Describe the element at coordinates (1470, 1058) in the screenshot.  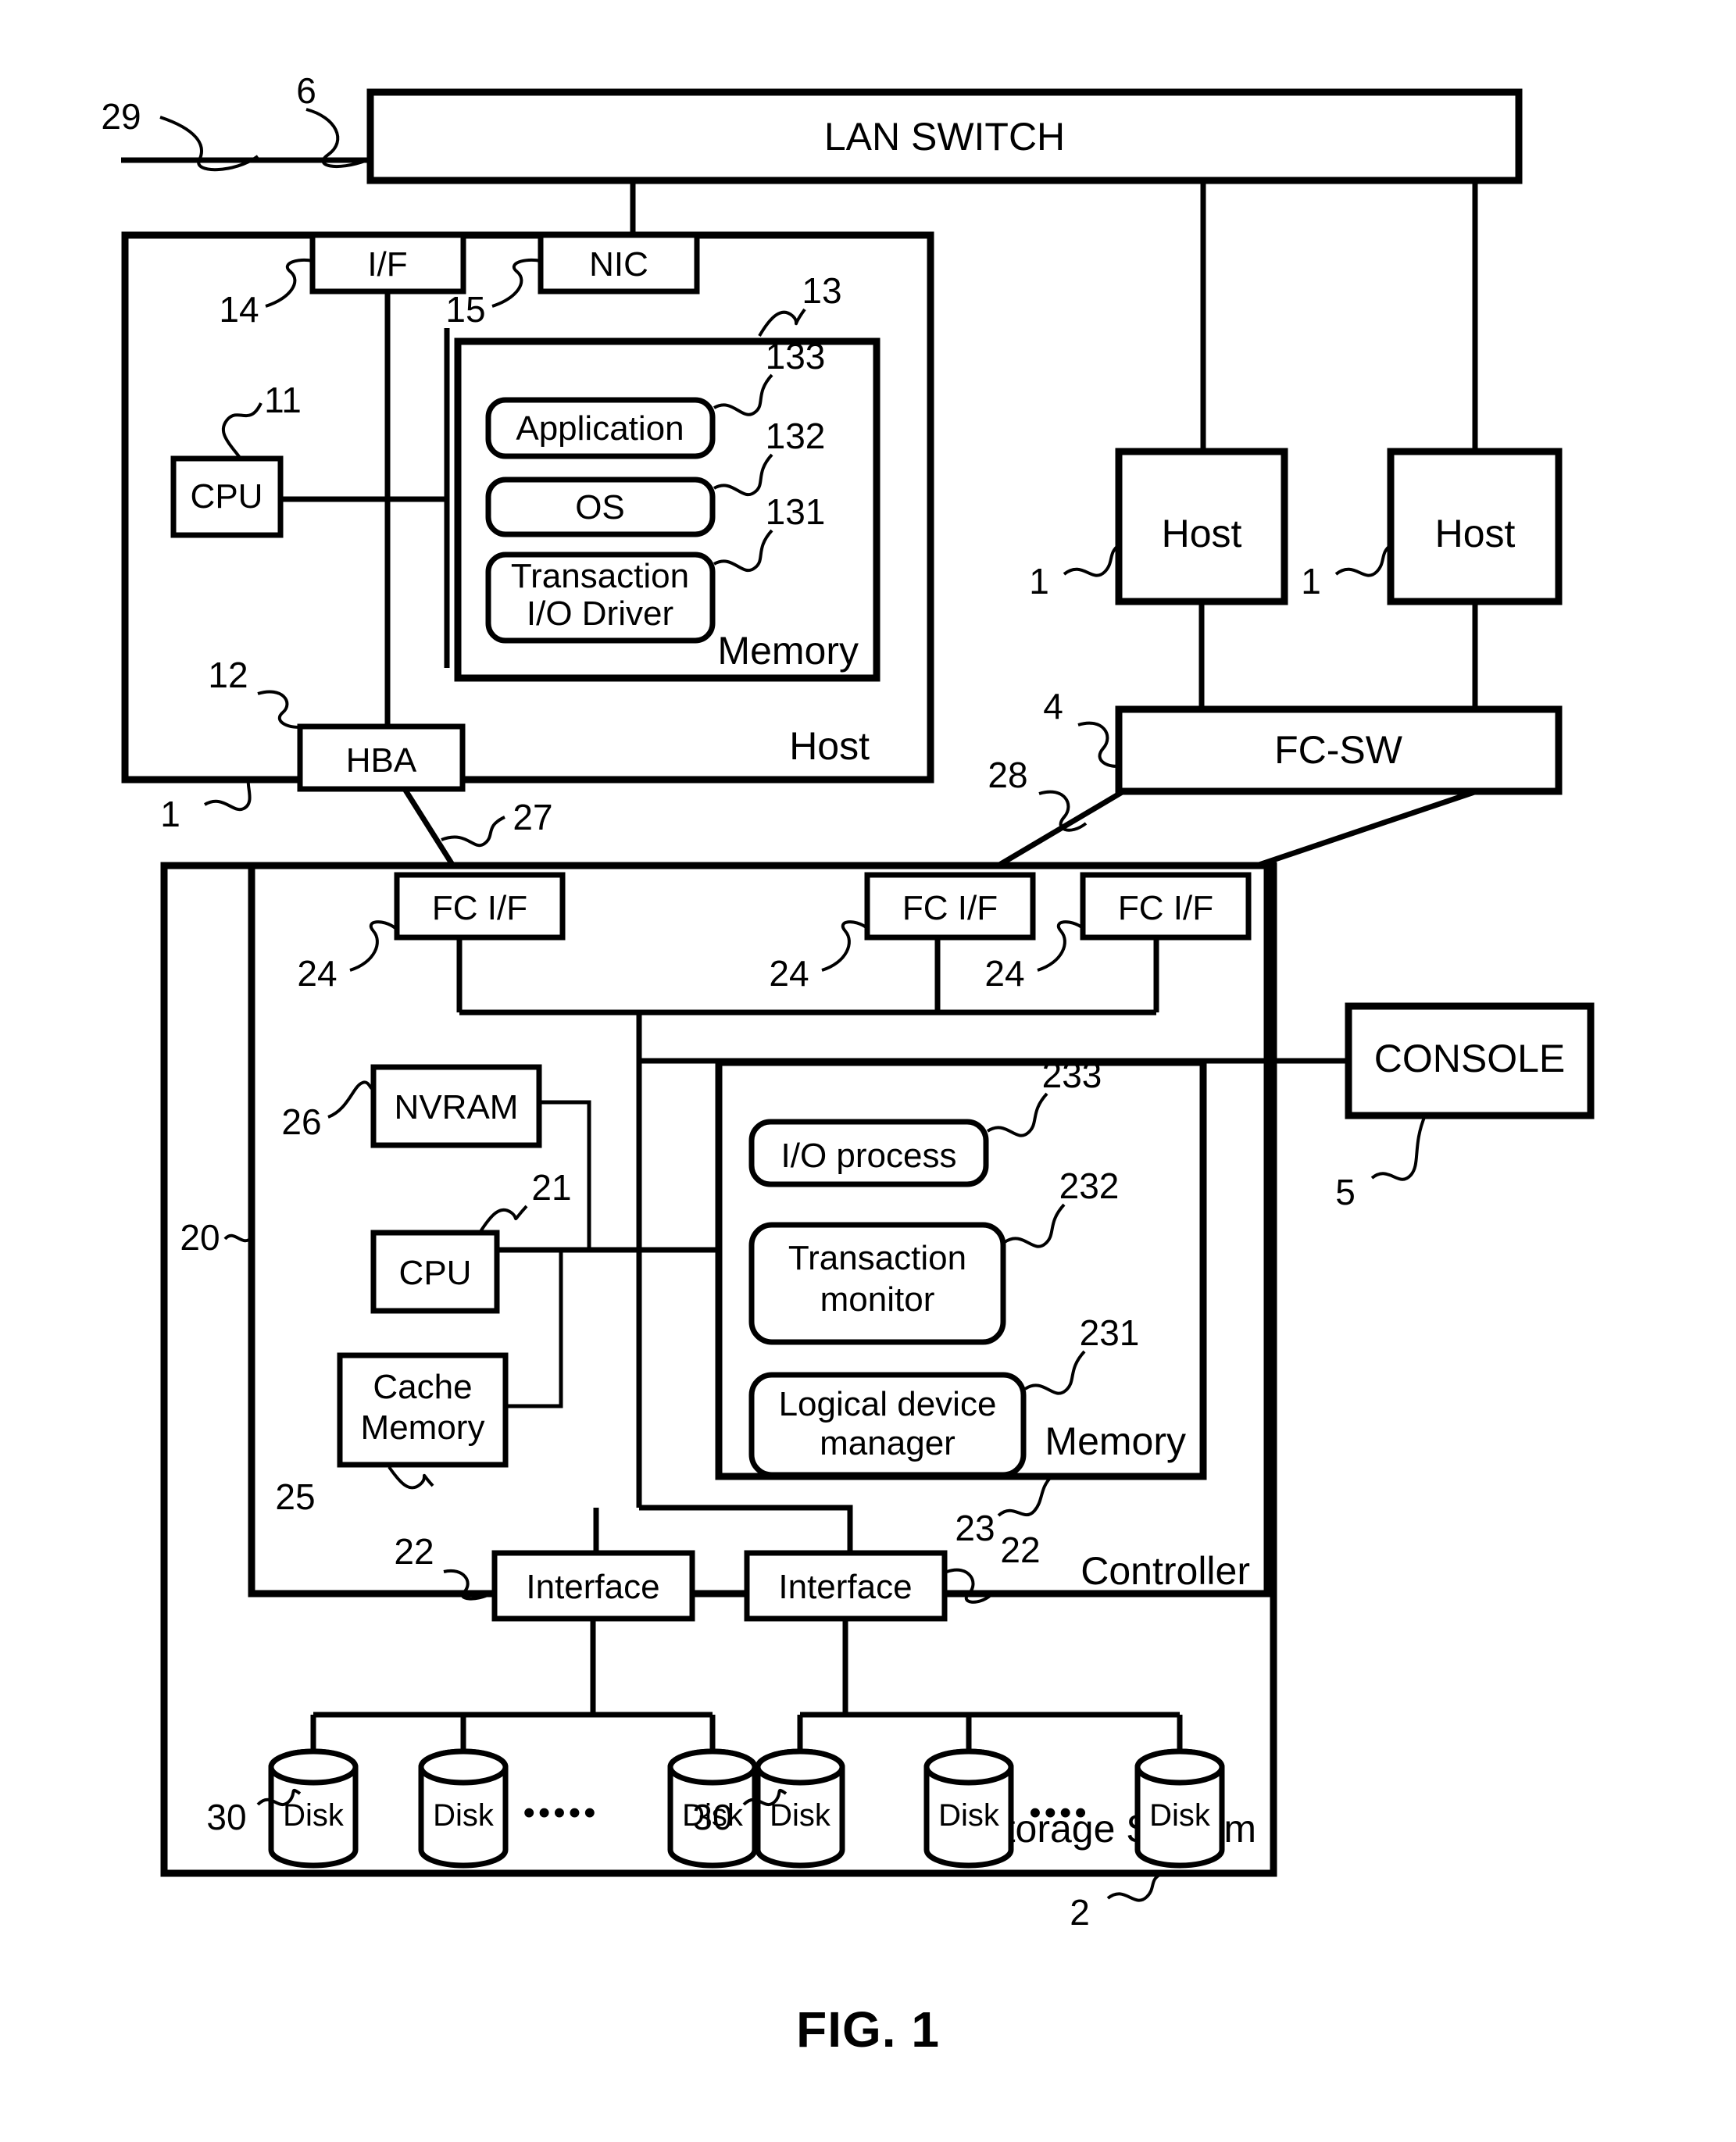
I see `console-label: CONSOLE` at that location.